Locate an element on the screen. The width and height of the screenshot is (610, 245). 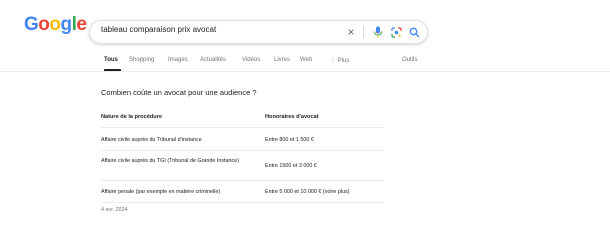
logo-letter: e is located at coordinates (81, 24).